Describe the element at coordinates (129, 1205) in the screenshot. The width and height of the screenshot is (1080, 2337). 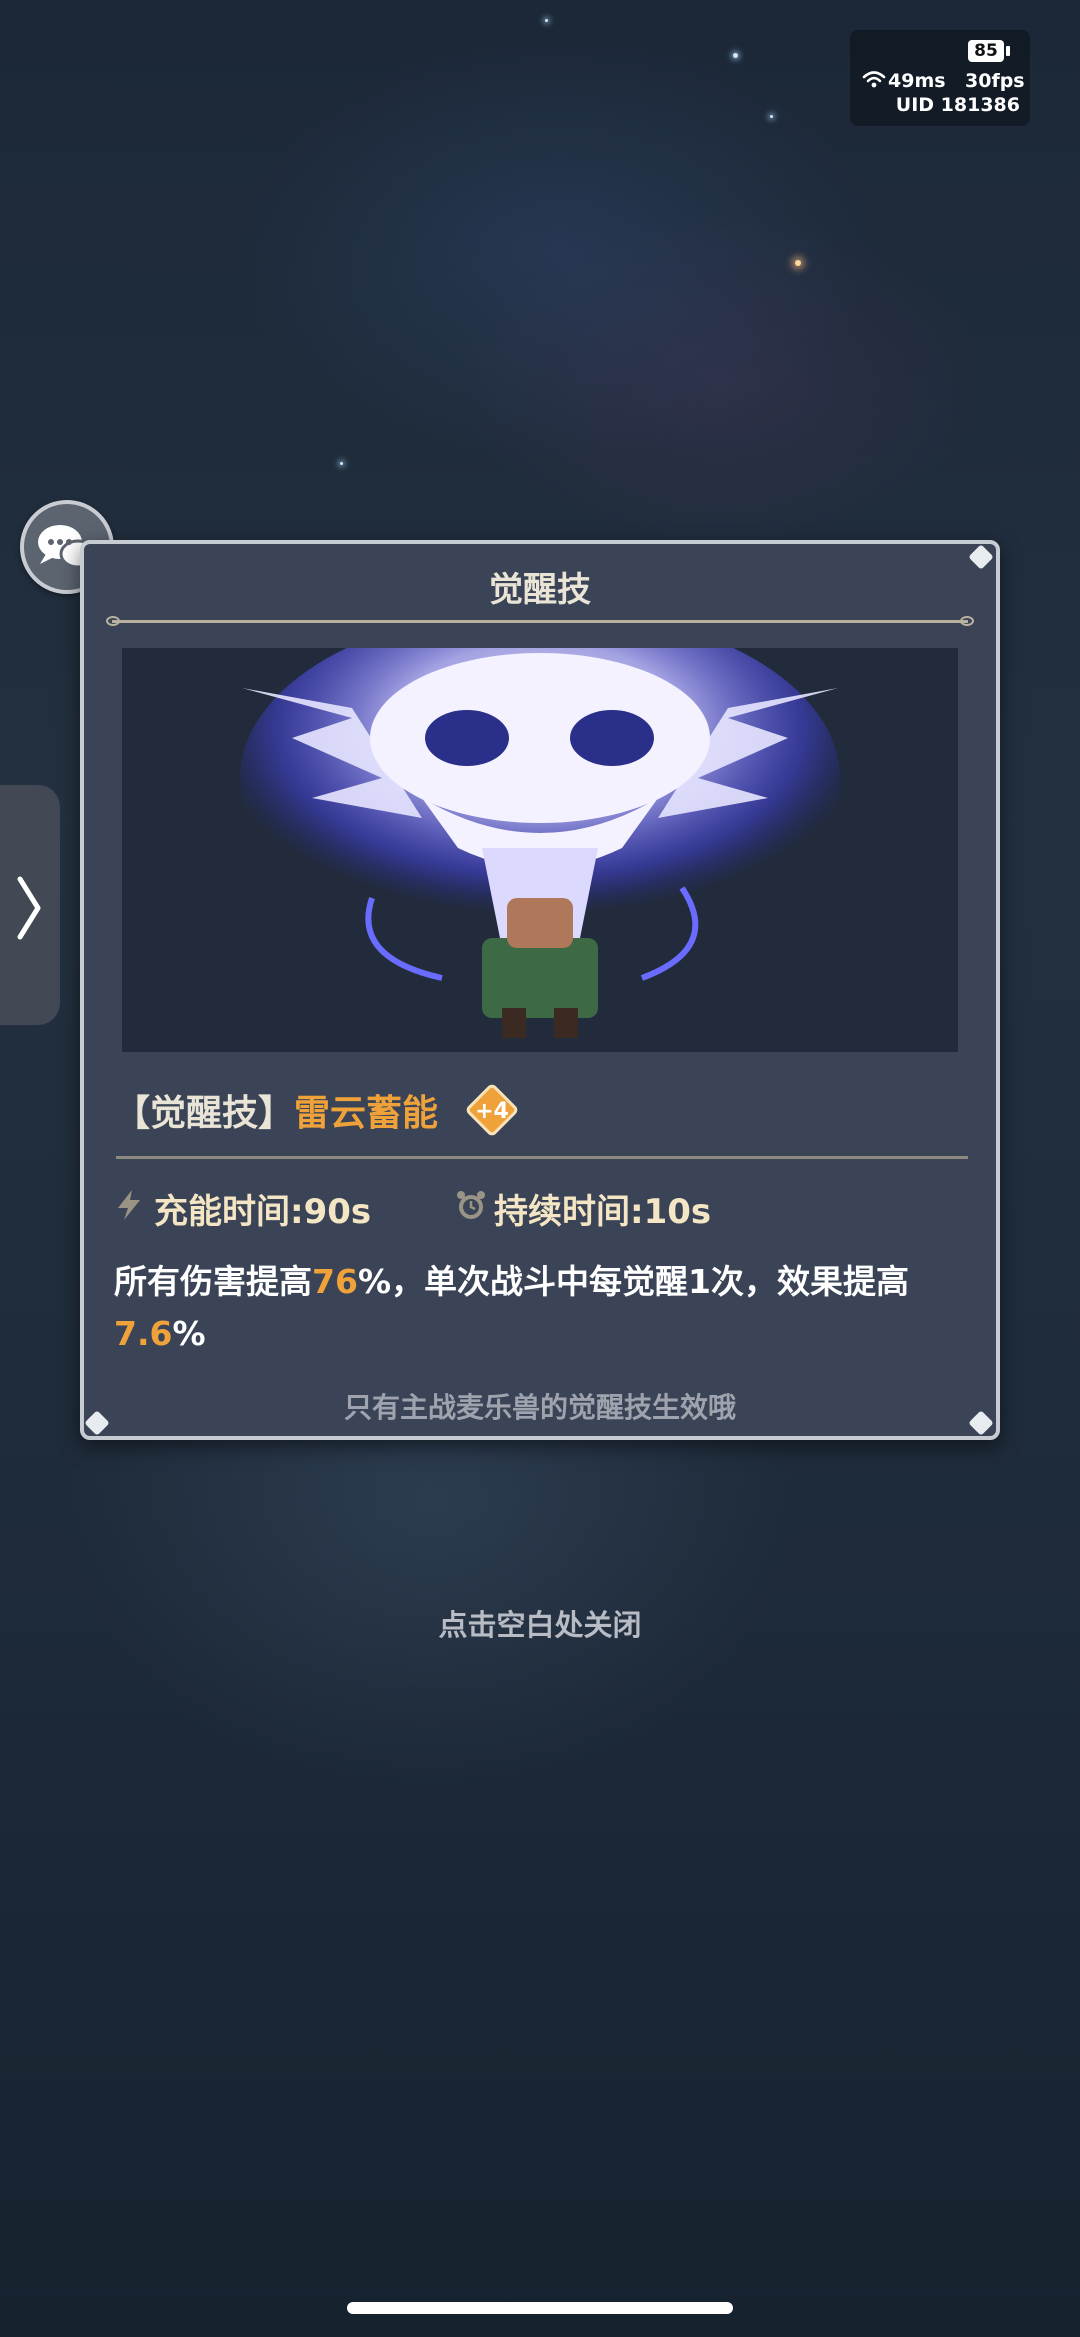
I see `lightning-icon` at that location.